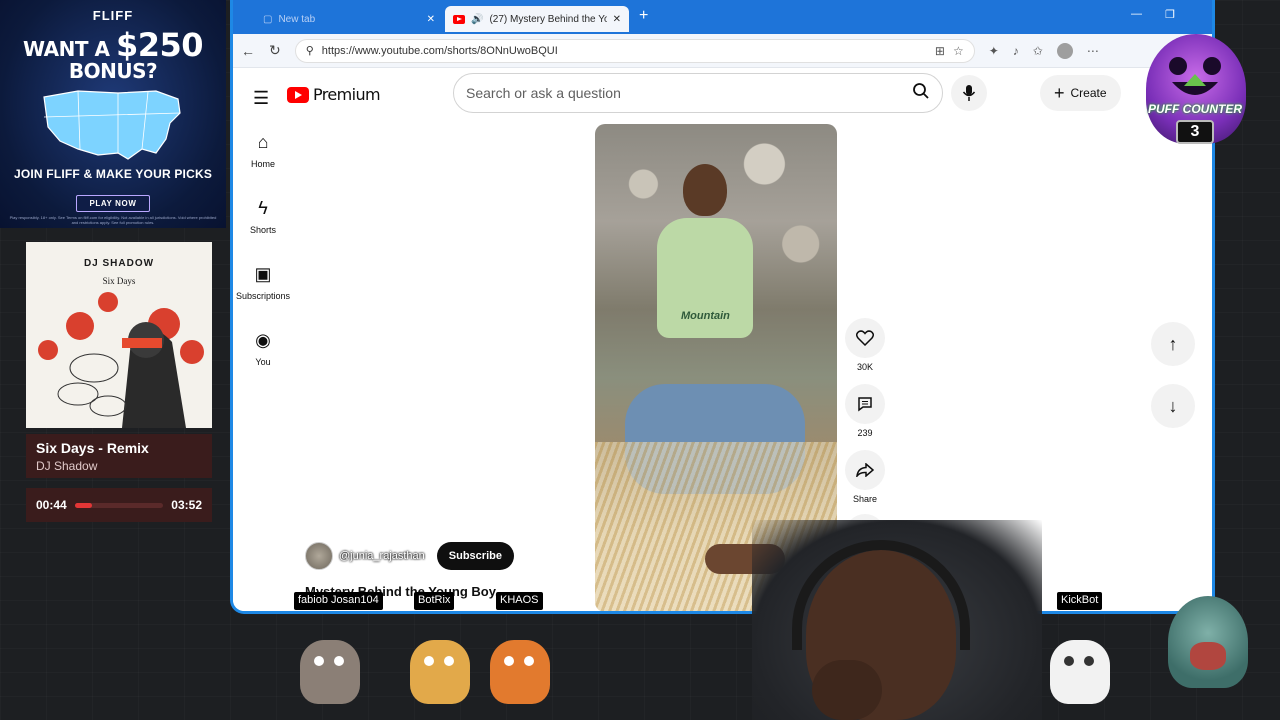  What do you see at coordinates (865, 499) in the screenshot?
I see `share-label: Share` at bounding box center [865, 499].